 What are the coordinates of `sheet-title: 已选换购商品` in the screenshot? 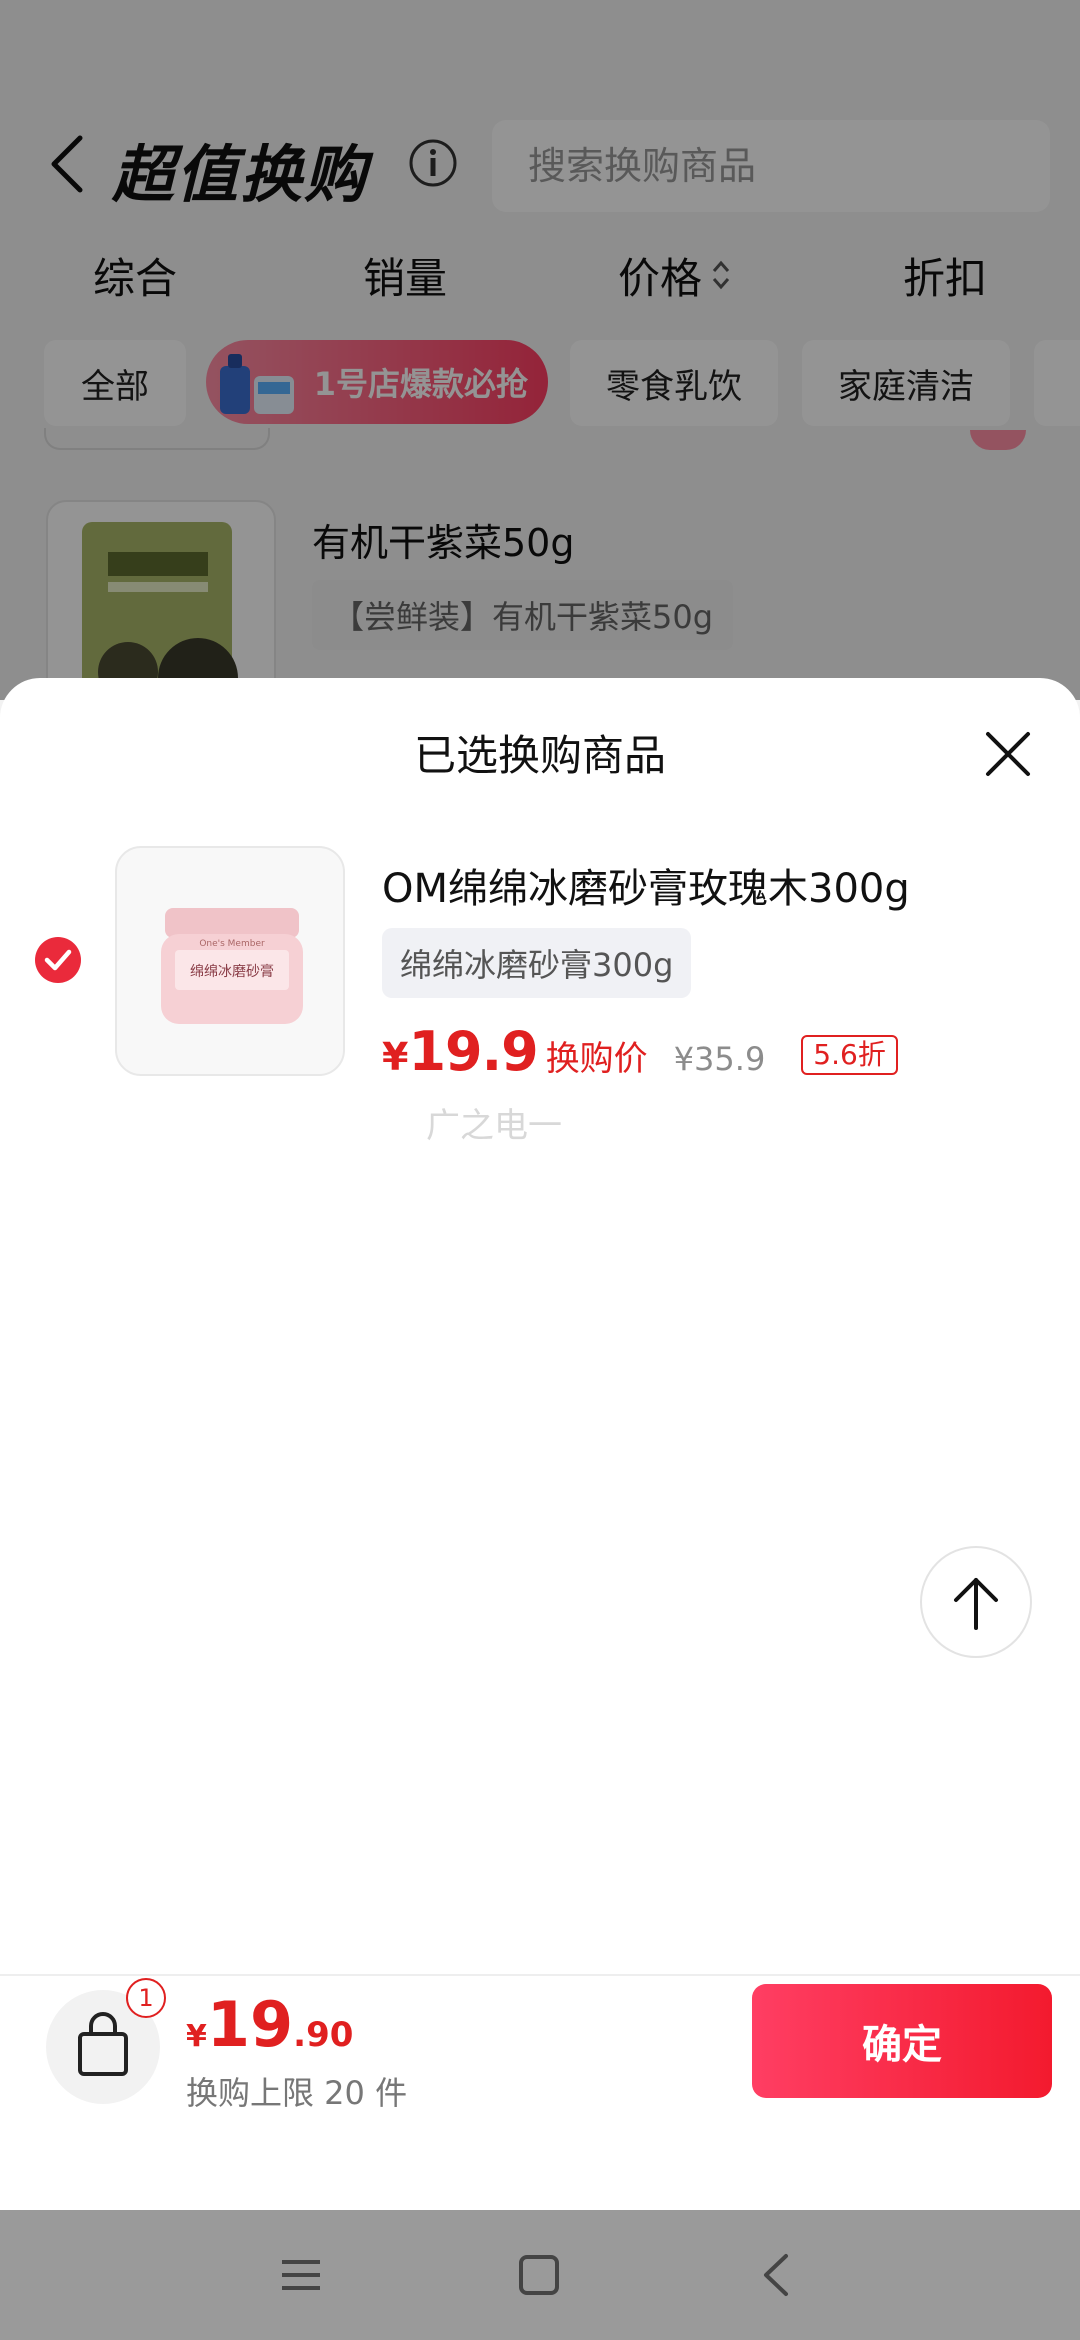 It's located at (539, 755).